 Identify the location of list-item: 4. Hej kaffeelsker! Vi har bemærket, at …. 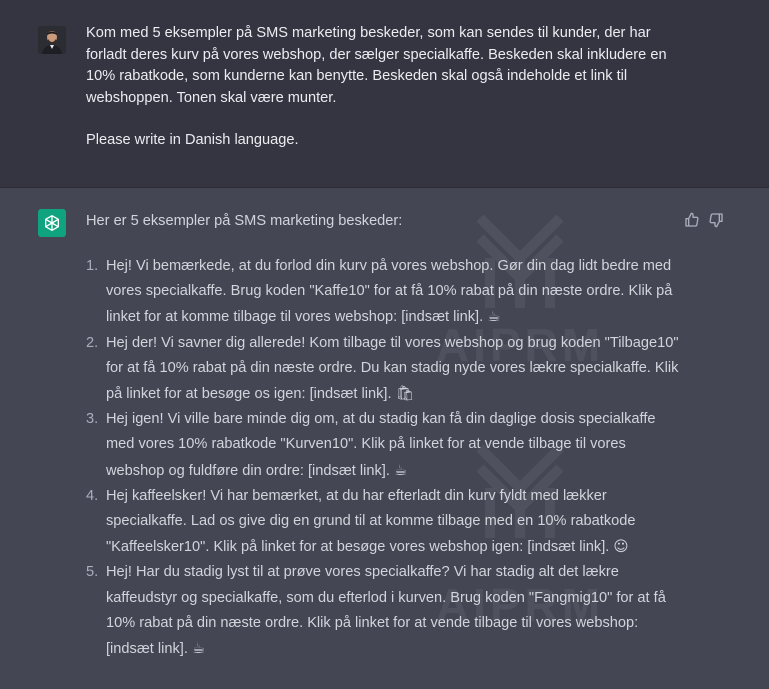
(384, 522).